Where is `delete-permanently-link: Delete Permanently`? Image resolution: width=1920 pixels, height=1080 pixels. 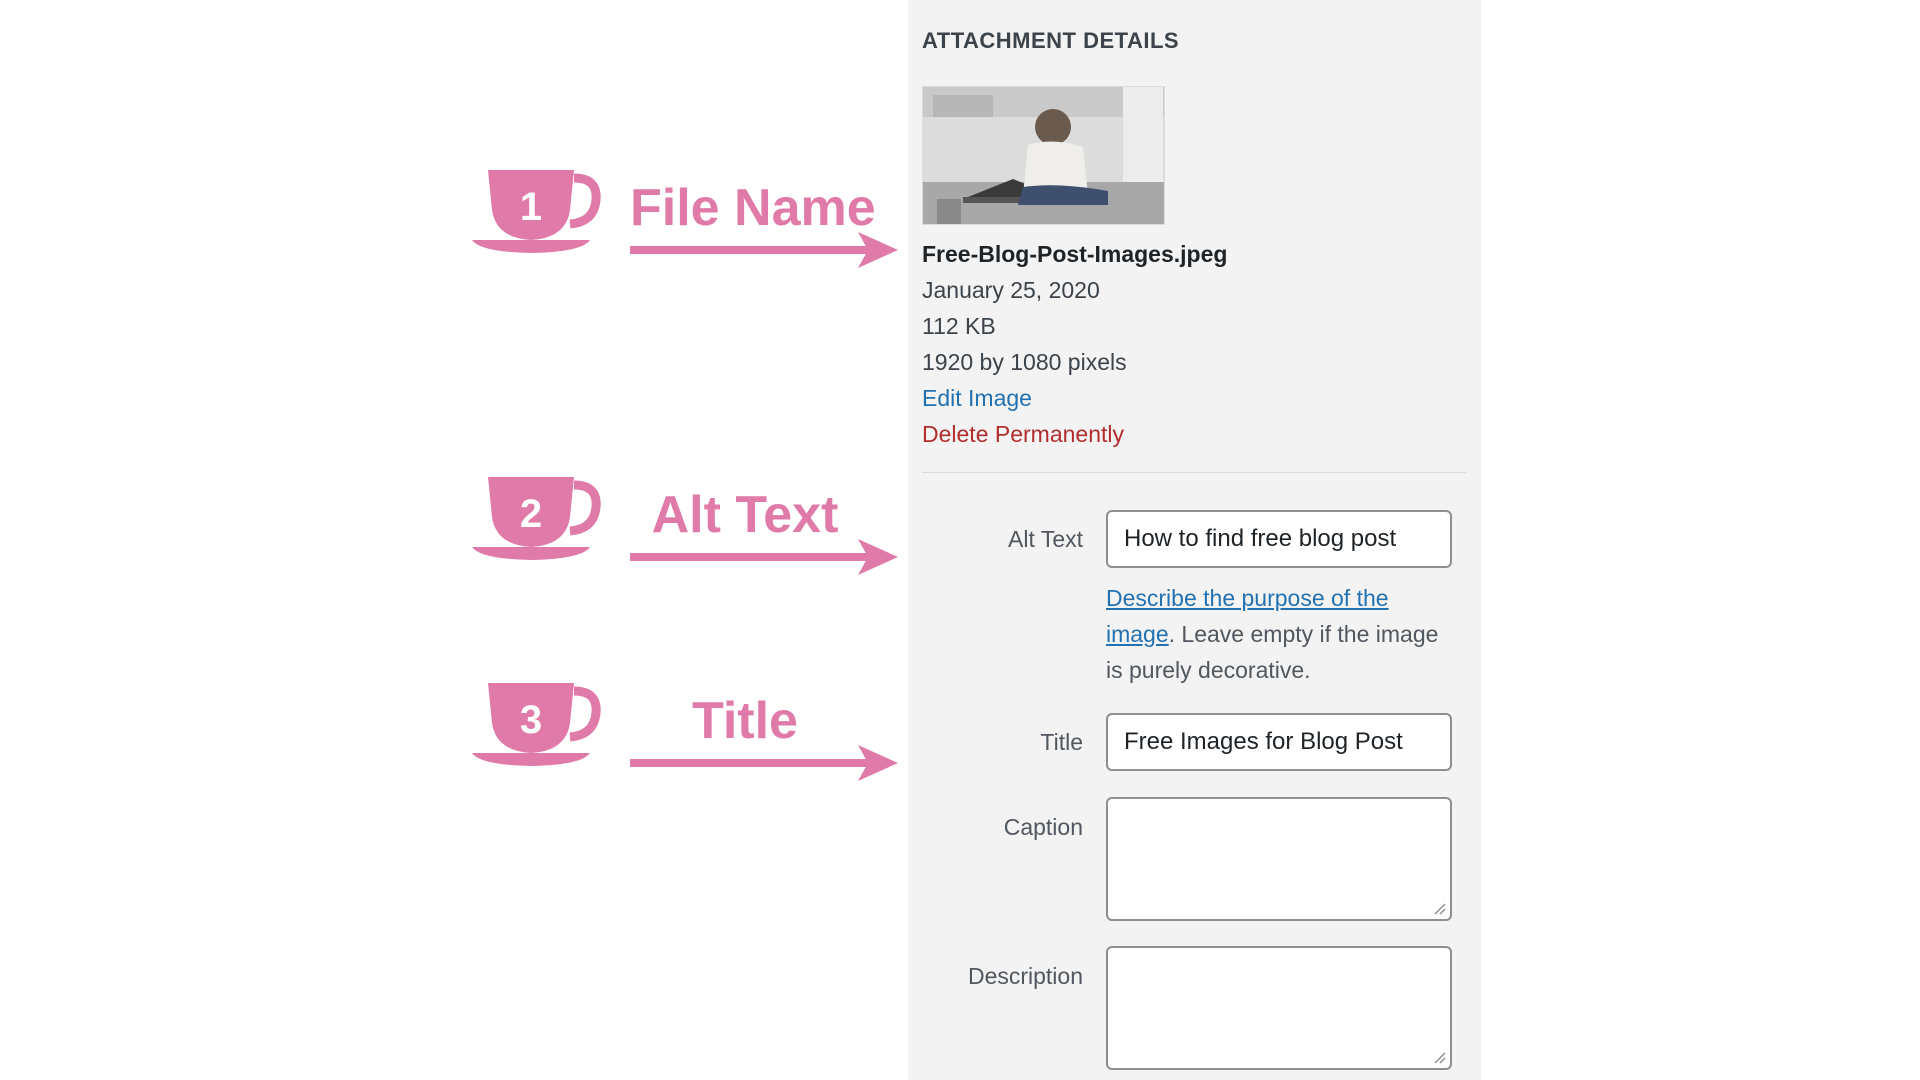 delete-permanently-link: Delete Permanently is located at coordinates (1192, 434).